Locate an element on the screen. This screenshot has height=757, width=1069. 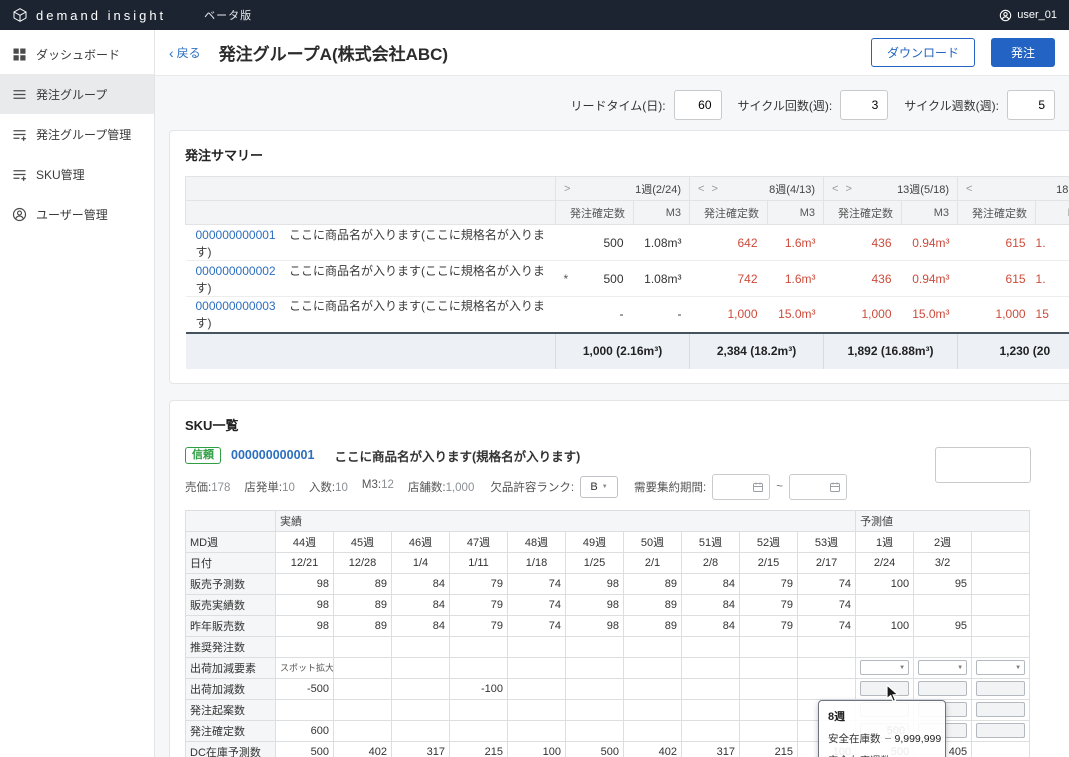
param-label: サイクル回数(週): is located at coordinates (785, 105).